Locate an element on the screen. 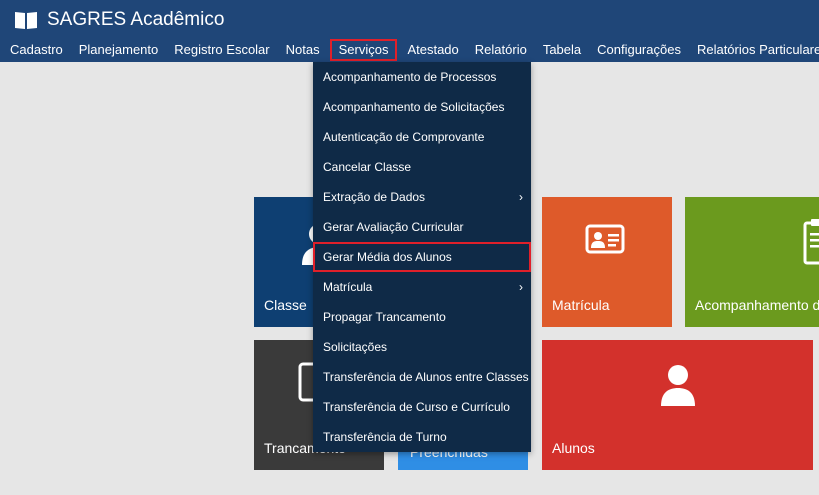  menu-item-propagar-trancamento: Propagar Trancamento is located at coordinates (422, 317).